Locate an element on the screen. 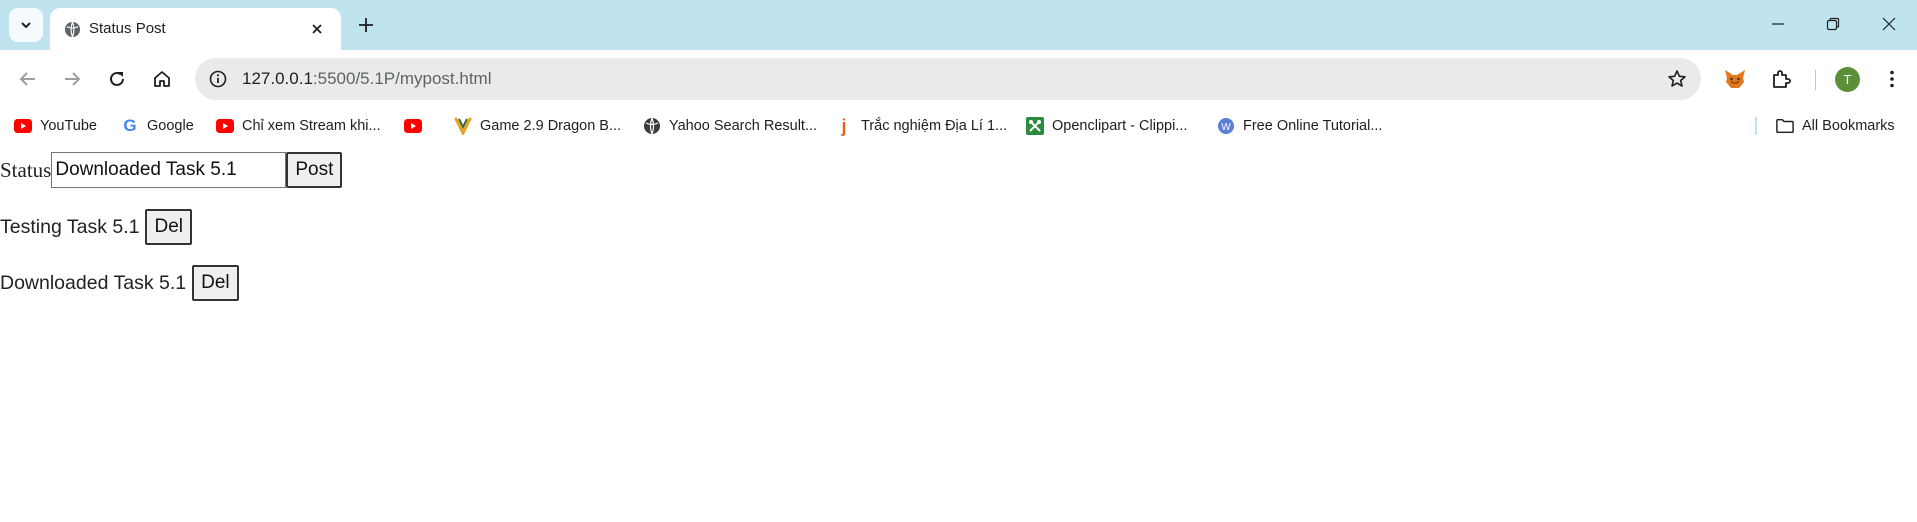 The width and height of the screenshot is (1917, 522). post-item: Downloaded Task 5.1 Del is located at coordinates (119, 283).